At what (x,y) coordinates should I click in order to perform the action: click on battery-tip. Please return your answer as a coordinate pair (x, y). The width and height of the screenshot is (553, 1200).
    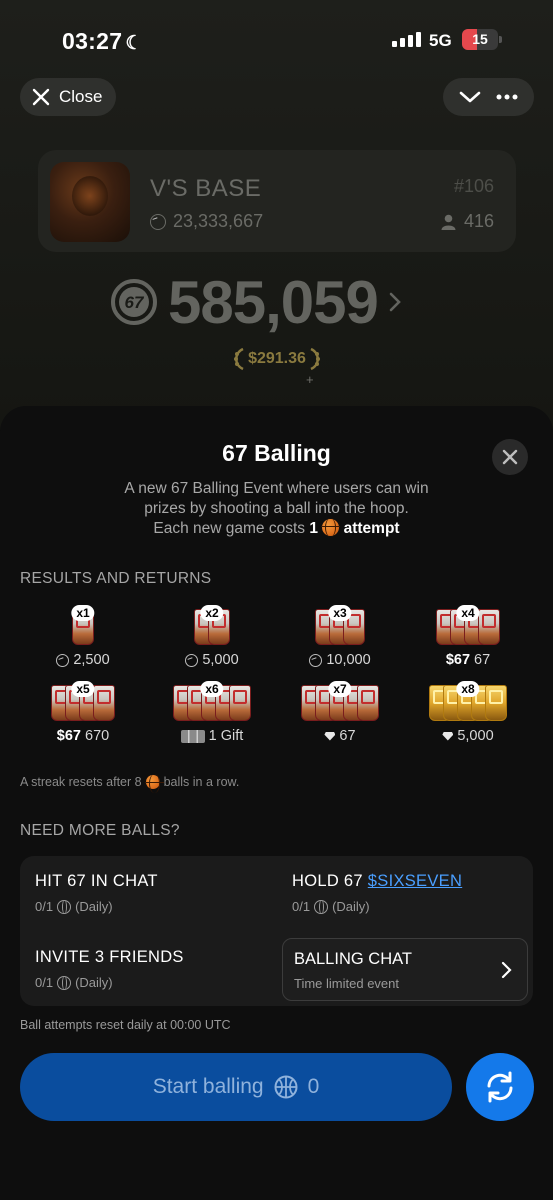
    Looking at the image, I should click on (500, 39).